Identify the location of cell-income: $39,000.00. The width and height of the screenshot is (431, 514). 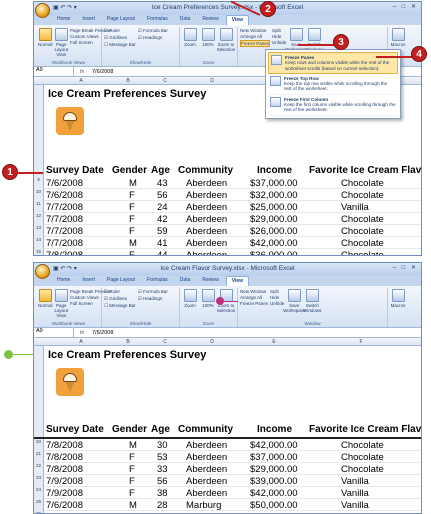
(274, 481).